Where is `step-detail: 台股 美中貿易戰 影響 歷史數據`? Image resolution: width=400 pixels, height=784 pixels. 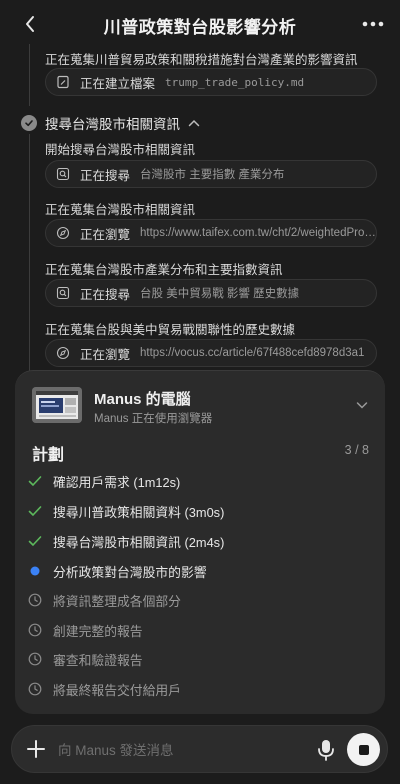
step-detail: 台股 美中貿易戰 影響 歷史數據 is located at coordinates (220, 294).